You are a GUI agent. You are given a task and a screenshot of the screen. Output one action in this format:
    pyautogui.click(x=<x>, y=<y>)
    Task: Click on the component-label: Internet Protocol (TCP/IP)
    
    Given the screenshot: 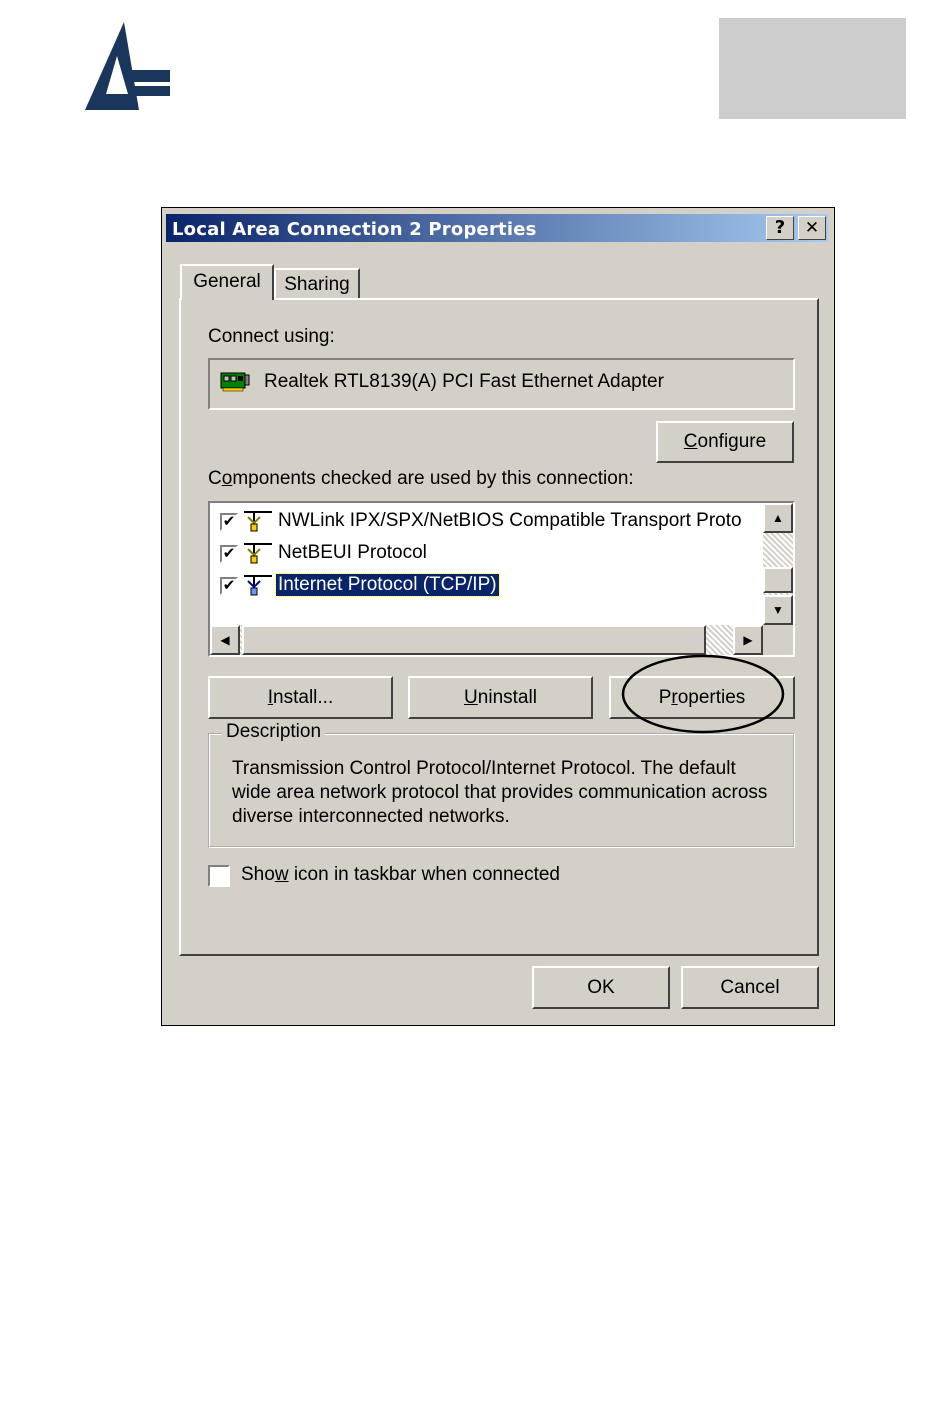 What is the action you would take?
    pyautogui.click(x=387, y=585)
    